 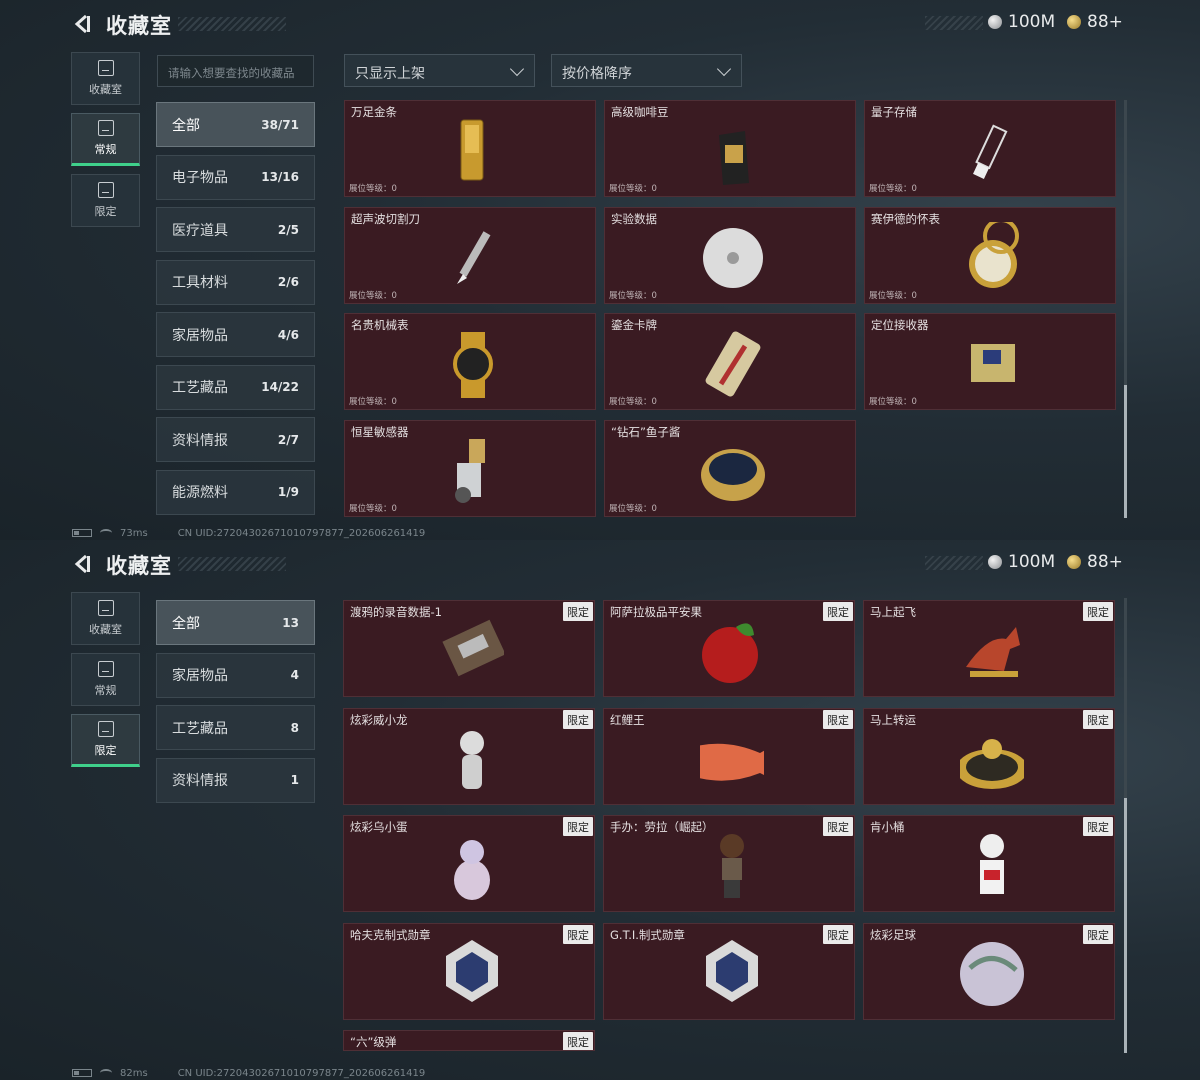 What do you see at coordinates (235, 334) in the screenshot?
I see `category-item: 家居物品 4/6` at bounding box center [235, 334].